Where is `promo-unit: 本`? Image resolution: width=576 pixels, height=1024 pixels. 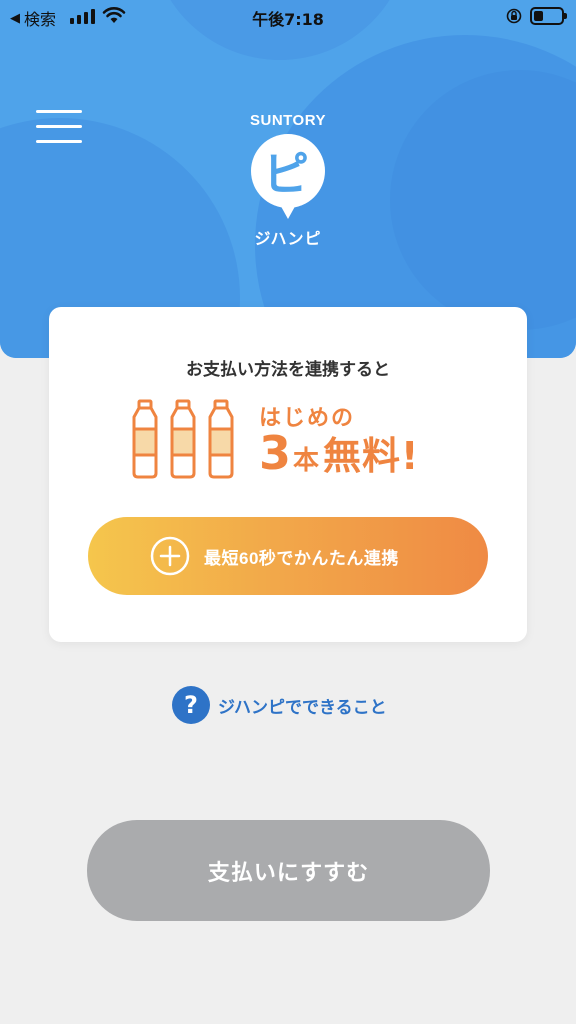
promo-unit: 本 is located at coordinates (306, 461).